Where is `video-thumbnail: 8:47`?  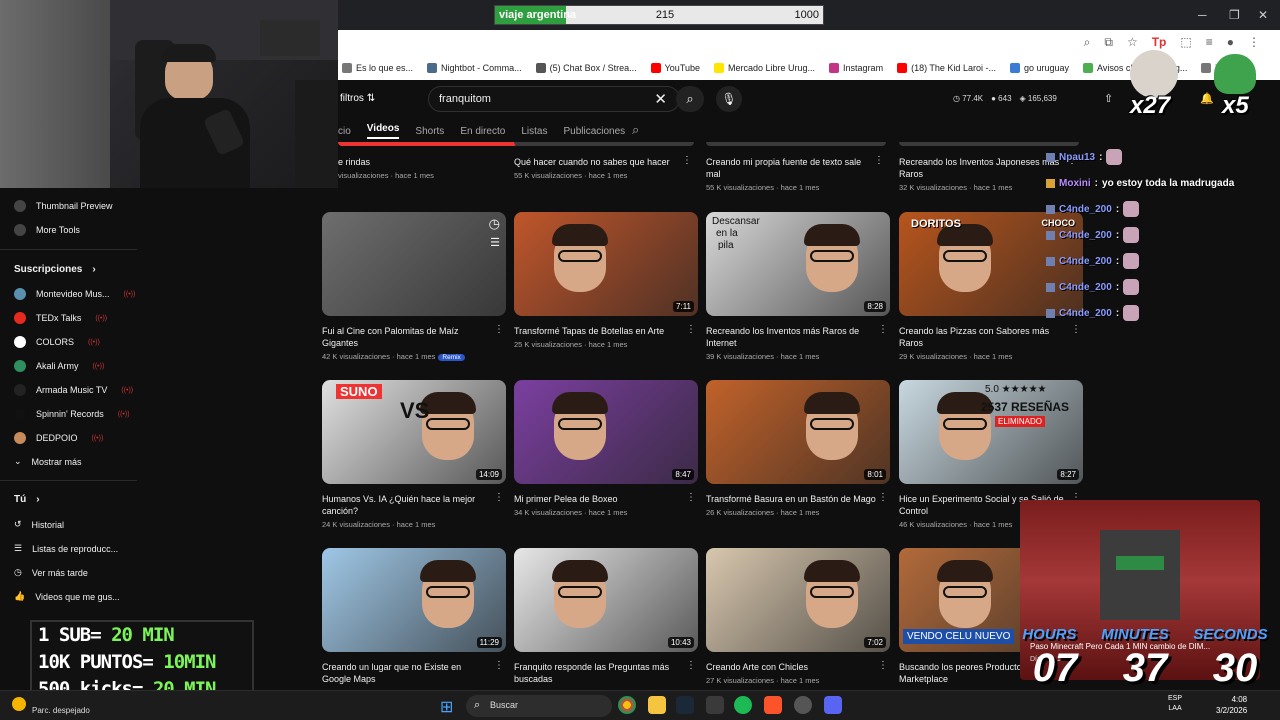
video-thumbnail: 8:47 is located at coordinates (606, 432).